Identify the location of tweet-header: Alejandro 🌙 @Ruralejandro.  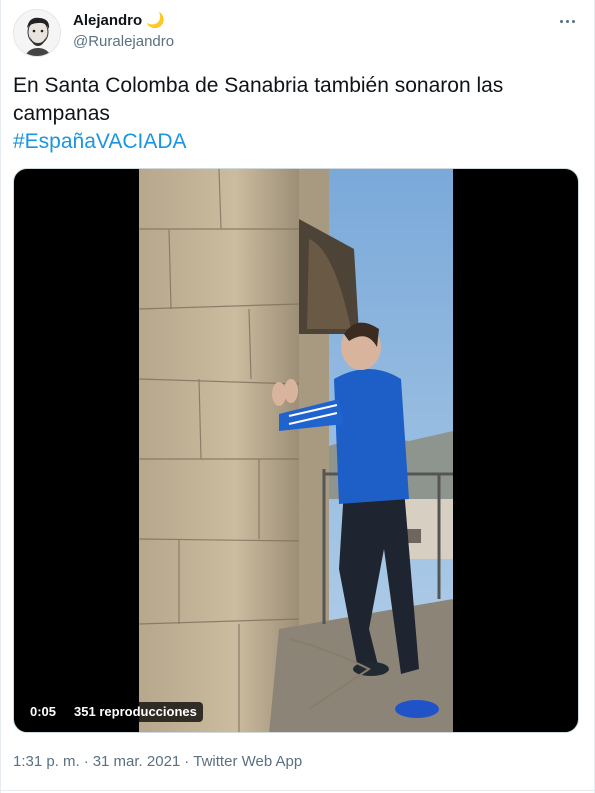
(297, 33).